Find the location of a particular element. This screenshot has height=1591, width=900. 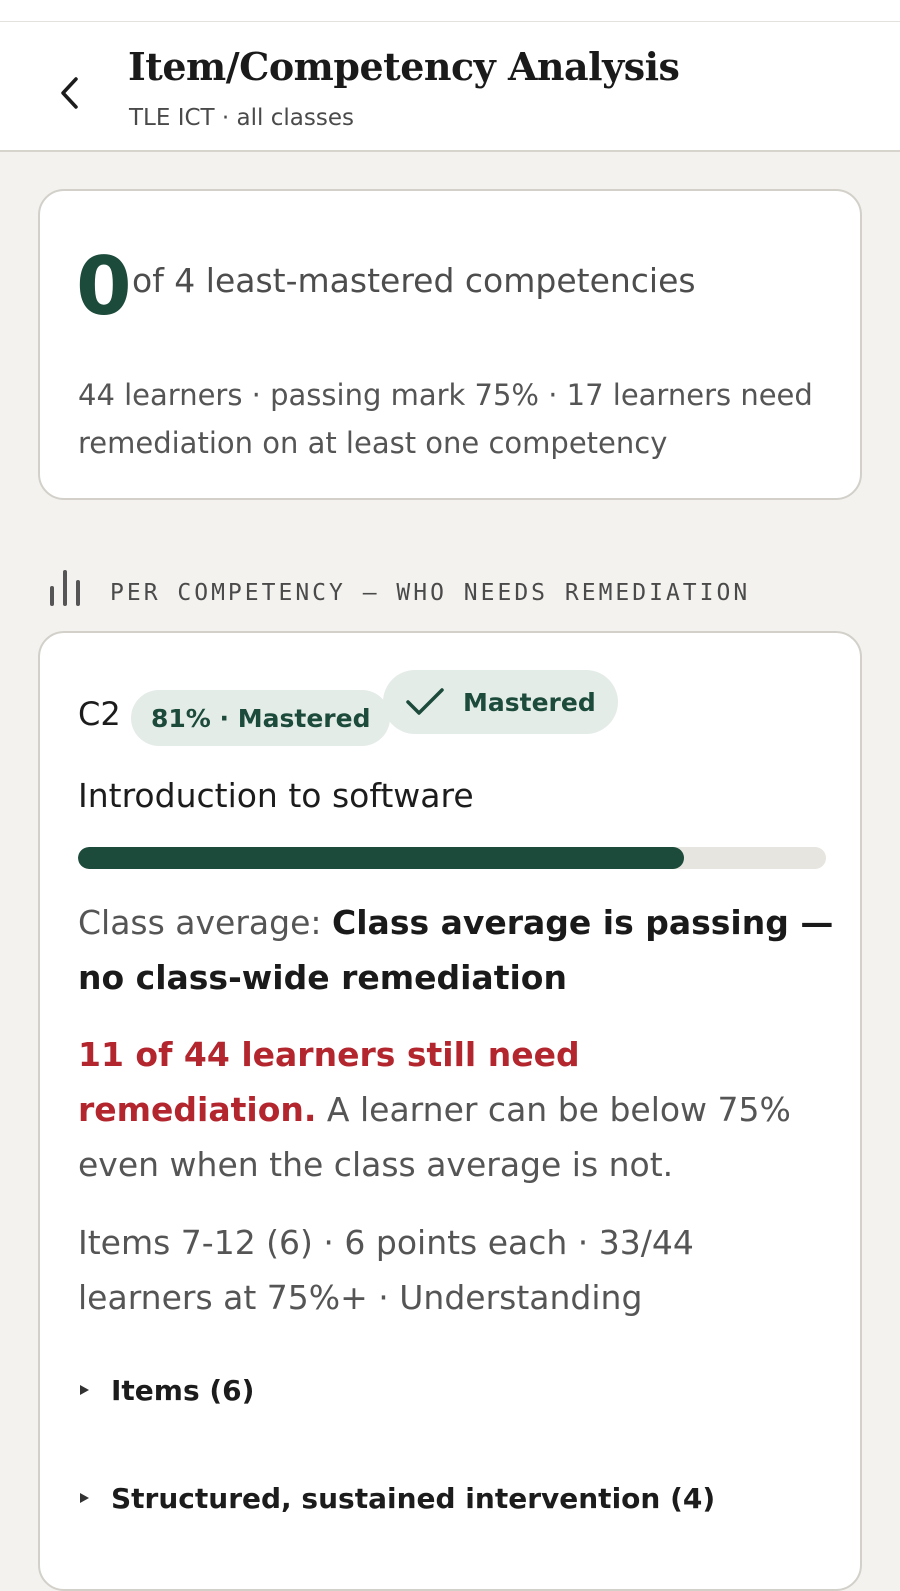

items-disclosure-label: Items (6) is located at coordinates (183, 1390).